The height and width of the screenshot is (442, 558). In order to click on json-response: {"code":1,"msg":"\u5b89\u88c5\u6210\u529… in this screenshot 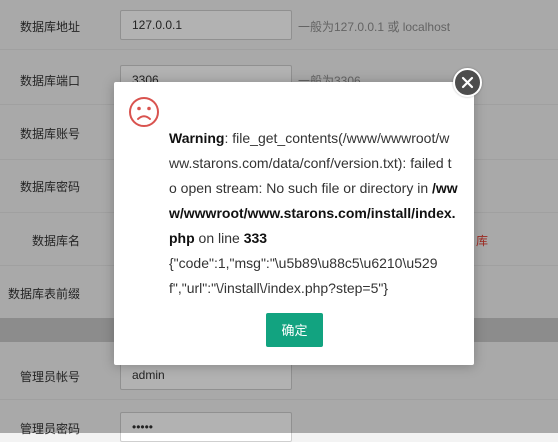, I will do `click(303, 275)`.